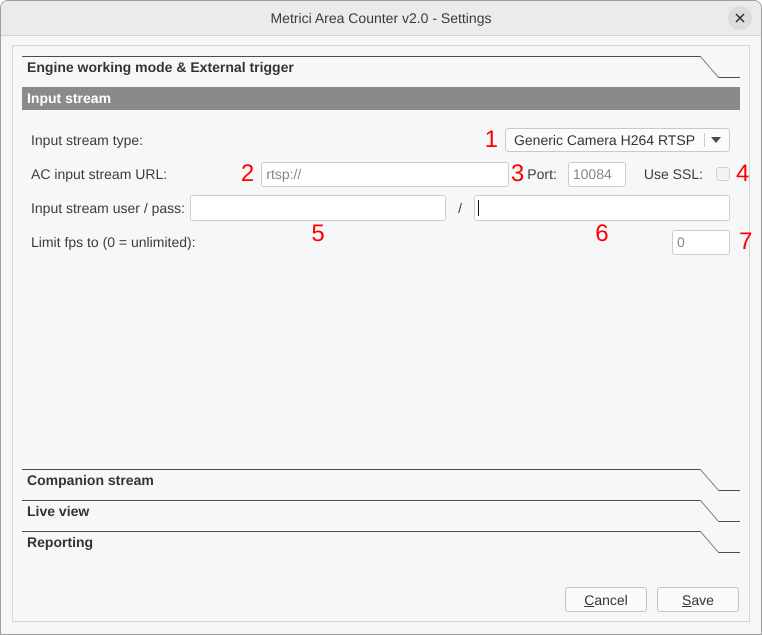 This screenshot has width=762, height=635. I want to click on annotation-number: 4, so click(743, 174).